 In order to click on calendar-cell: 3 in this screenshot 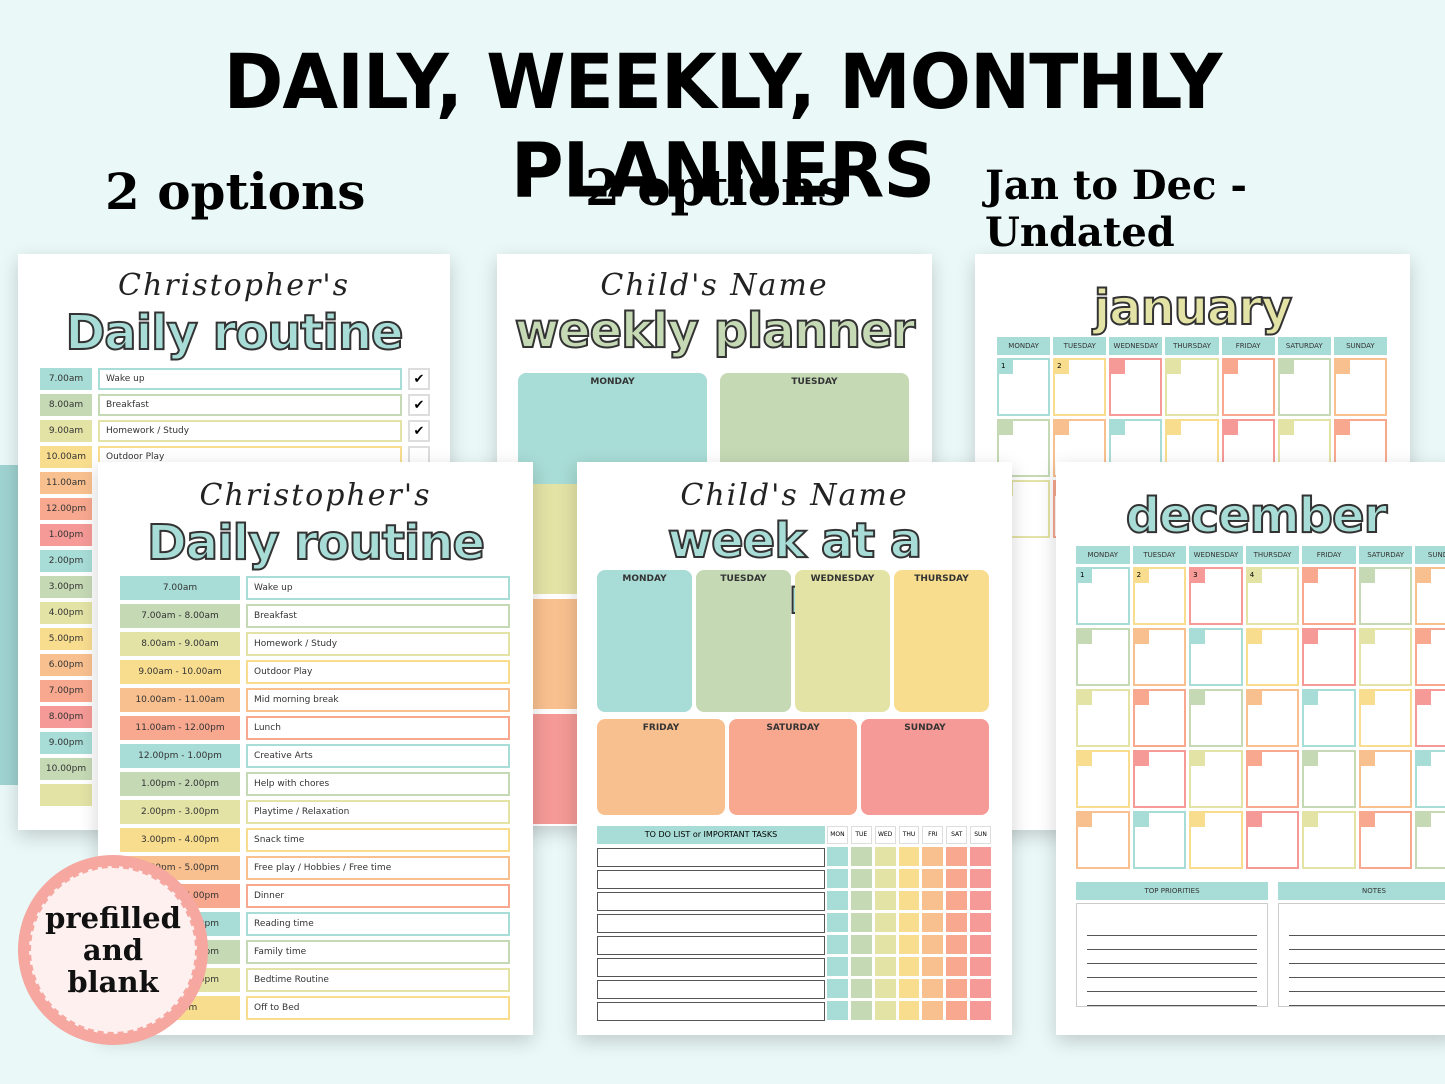, I will do `click(1216, 596)`.